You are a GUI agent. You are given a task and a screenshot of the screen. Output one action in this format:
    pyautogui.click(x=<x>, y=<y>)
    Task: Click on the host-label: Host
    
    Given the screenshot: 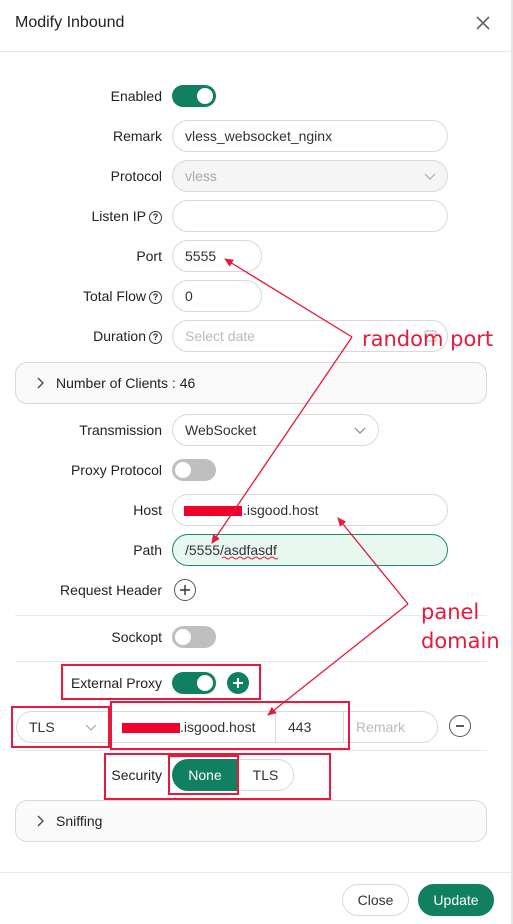 What is the action you would take?
    pyautogui.click(x=147, y=510)
    